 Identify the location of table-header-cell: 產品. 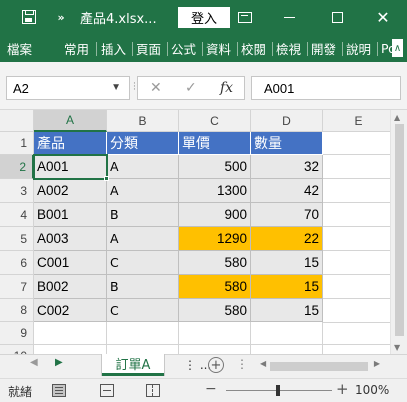
(70, 143).